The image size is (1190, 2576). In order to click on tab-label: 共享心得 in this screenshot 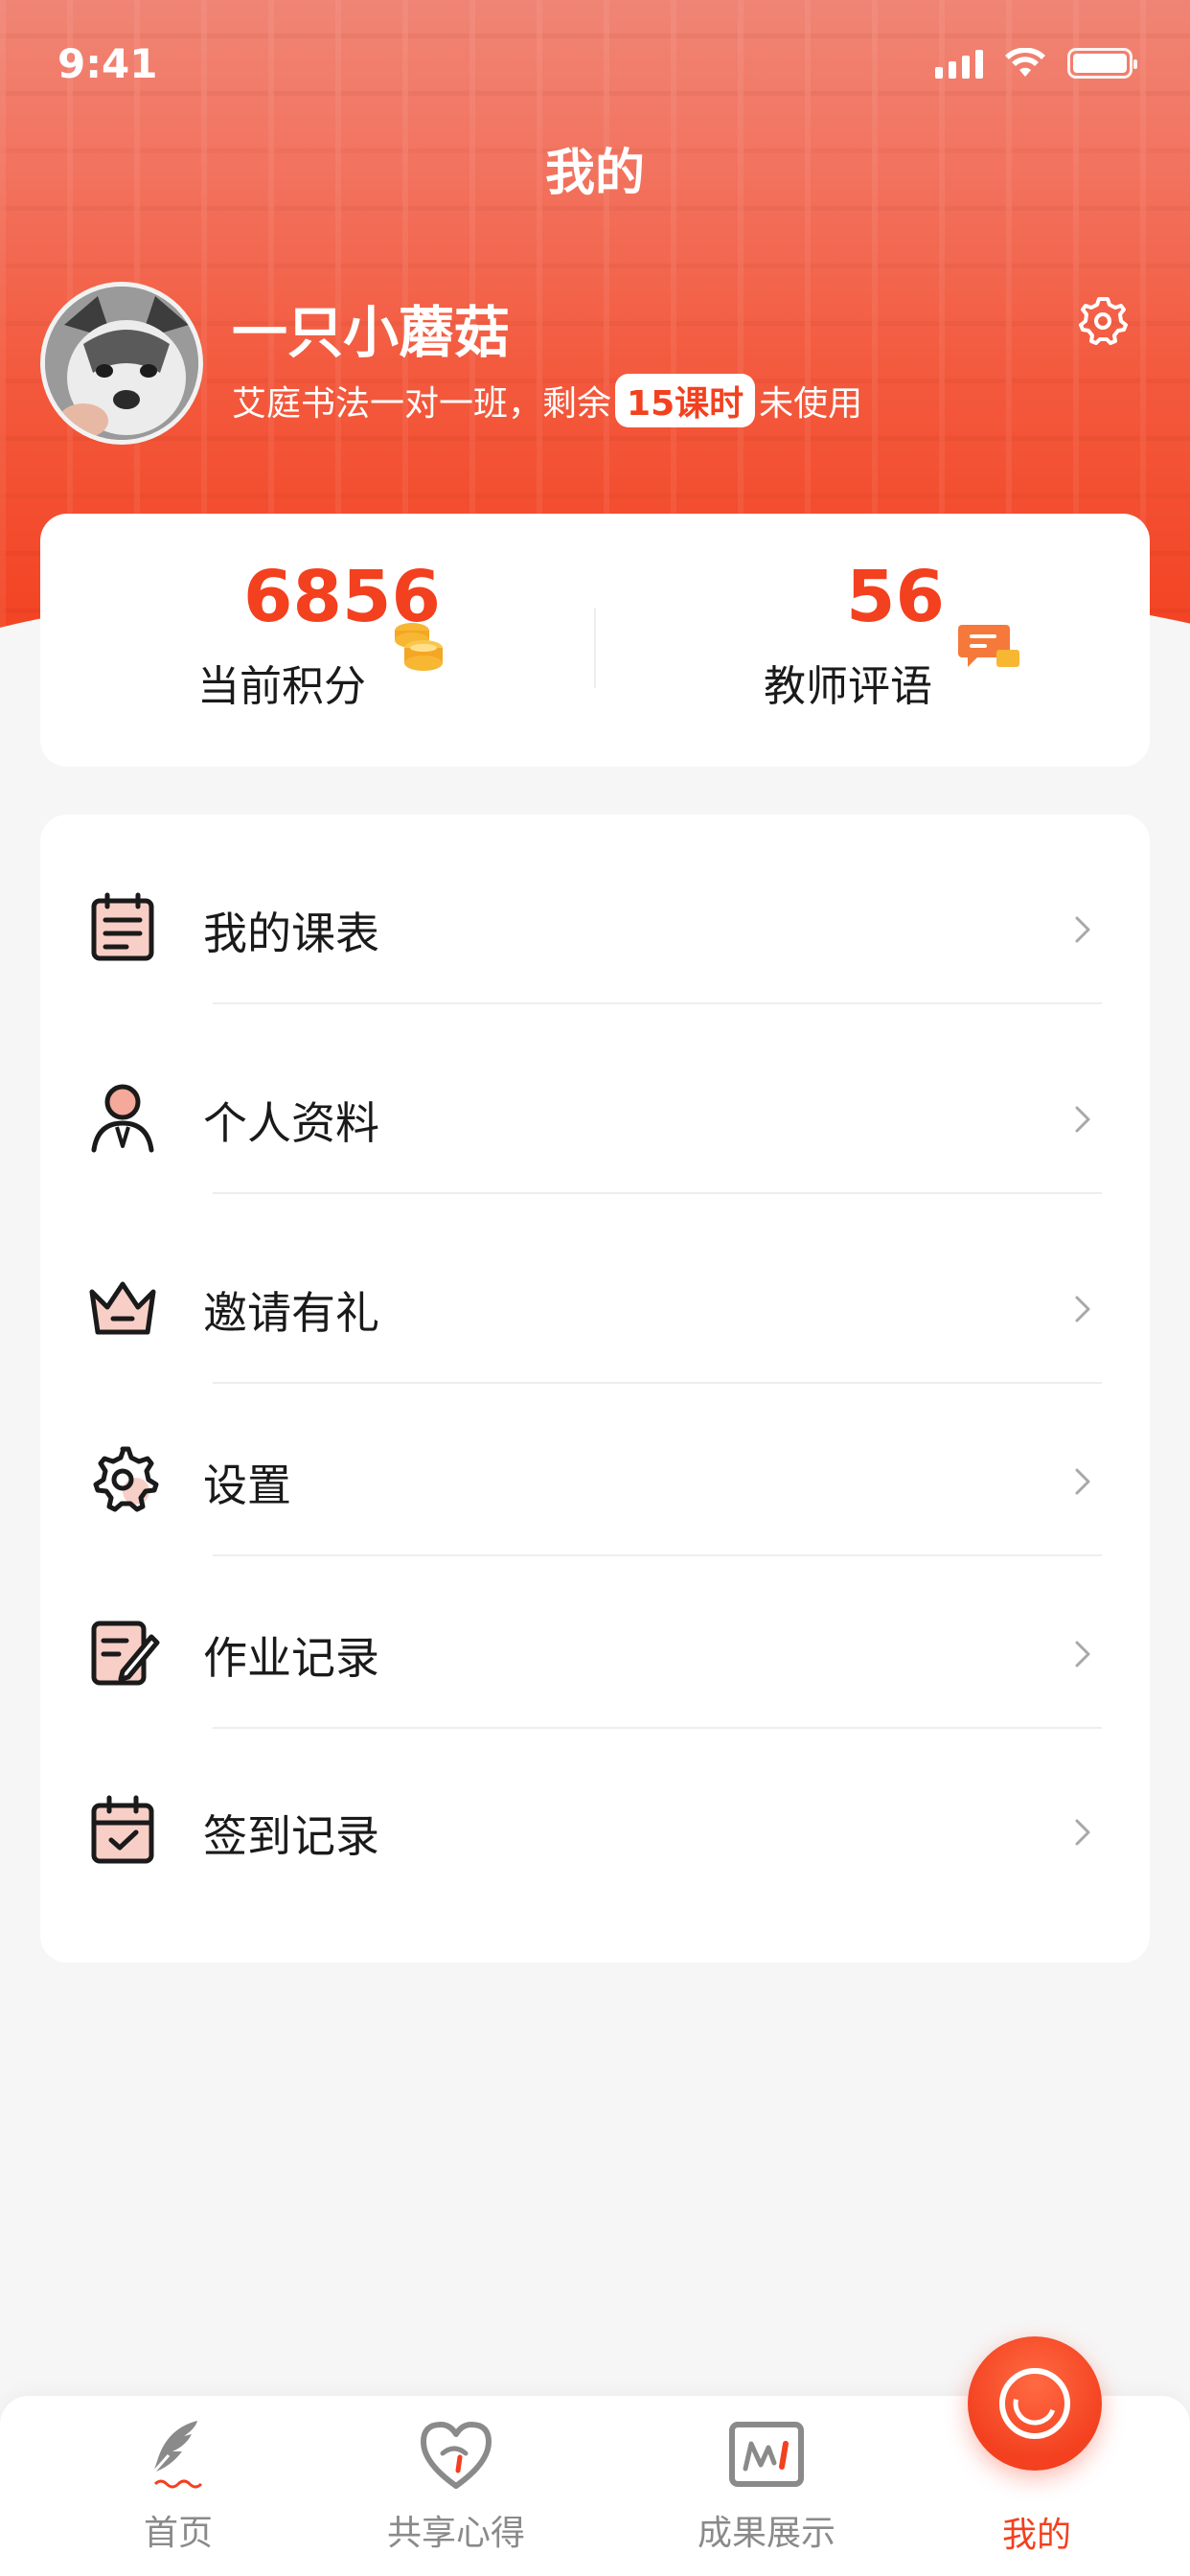, I will do `click(456, 2533)`.